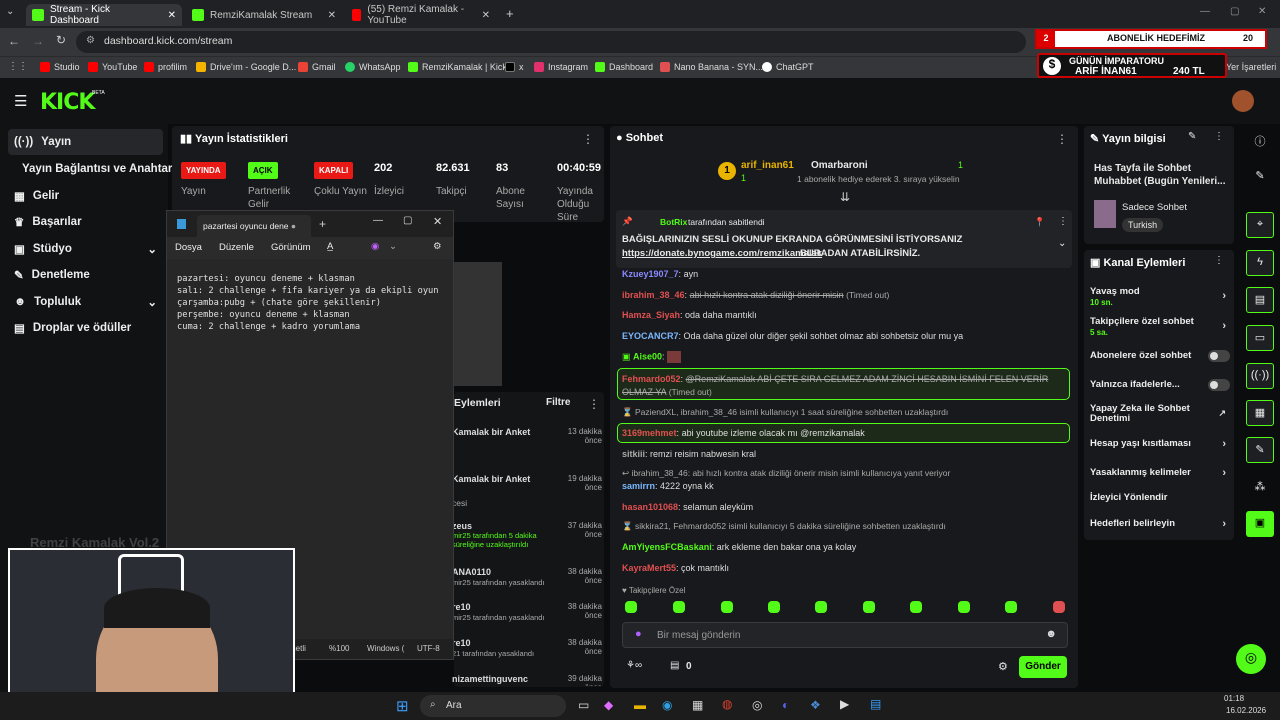  Describe the element at coordinates (493, 706) in the screenshot. I see `taskbar-search: ⌕ Ara` at that location.